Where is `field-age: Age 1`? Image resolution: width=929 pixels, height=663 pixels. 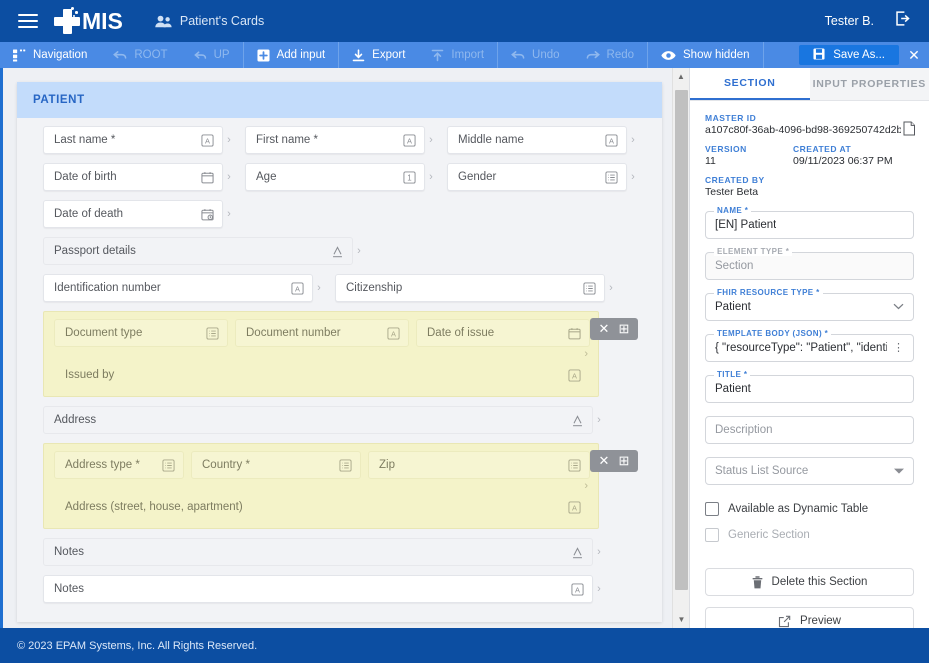
field-age: Age 1 is located at coordinates (335, 177).